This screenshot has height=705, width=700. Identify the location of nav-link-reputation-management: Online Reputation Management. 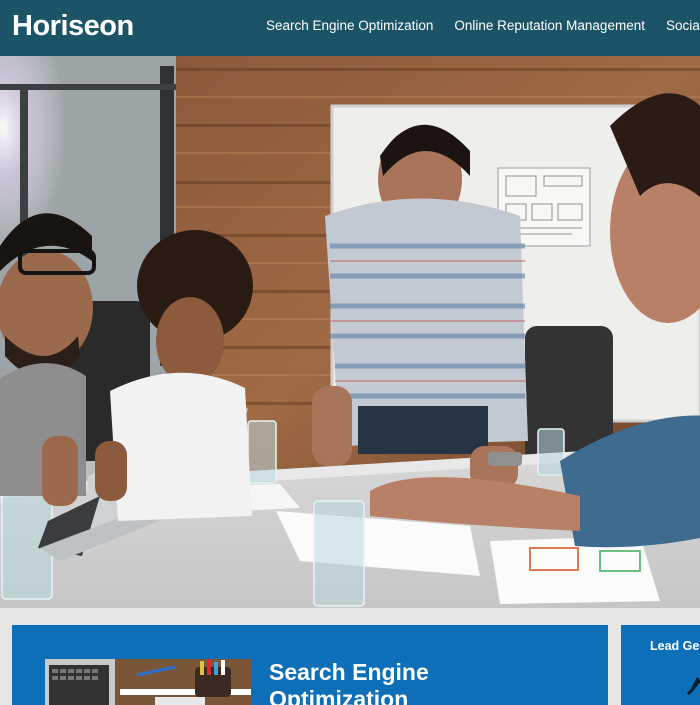
(549, 26).